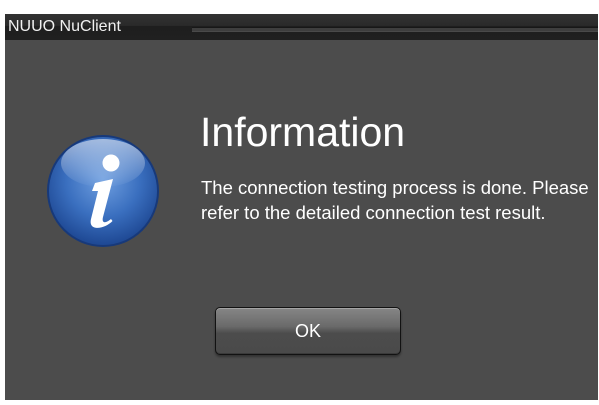 This screenshot has width=599, height=405. What do you see at coordinates (64, 26) in the screenshot?
I see `window-title: NUUO NuClient` at bounding box center [64, 26].